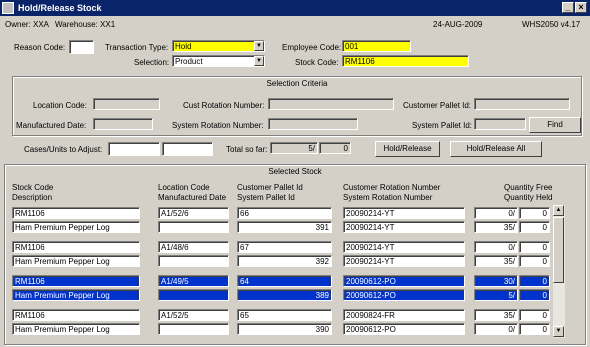 The width and height of the screenshot is (590, 347). I want to click on scroll-thumb, so click(558, 250).